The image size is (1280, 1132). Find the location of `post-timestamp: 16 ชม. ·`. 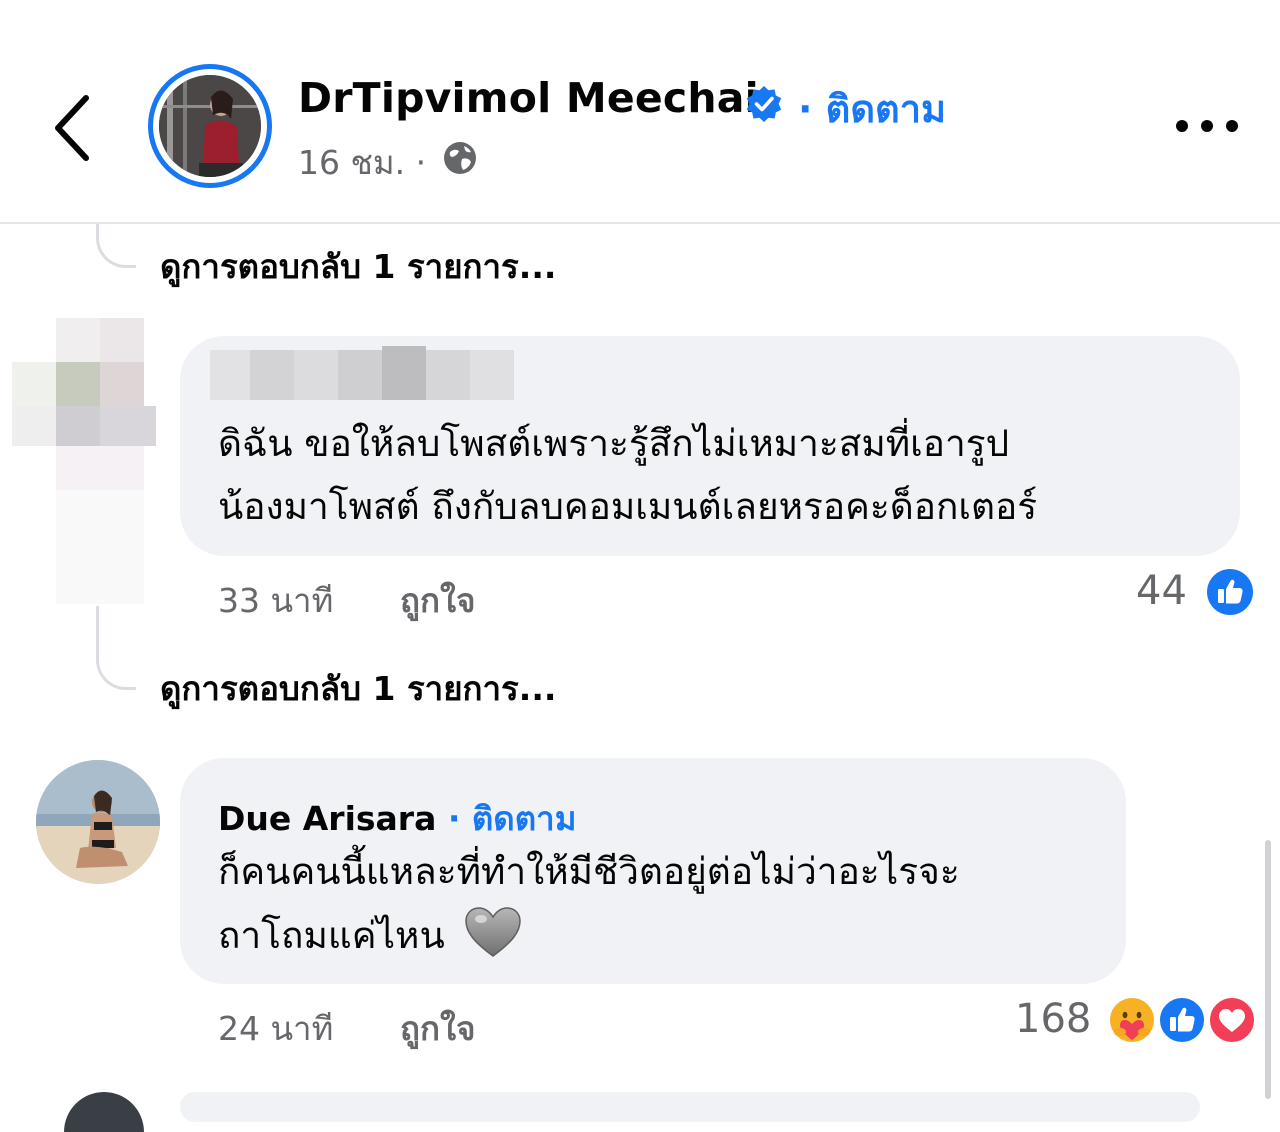

post-timestamp: 16 ชม. · is located at coordinates (362, 162).